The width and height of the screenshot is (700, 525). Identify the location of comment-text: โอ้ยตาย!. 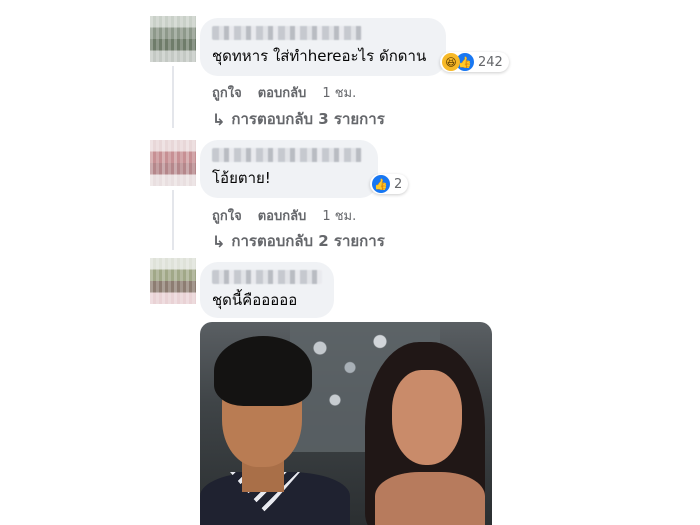
(241, 178).